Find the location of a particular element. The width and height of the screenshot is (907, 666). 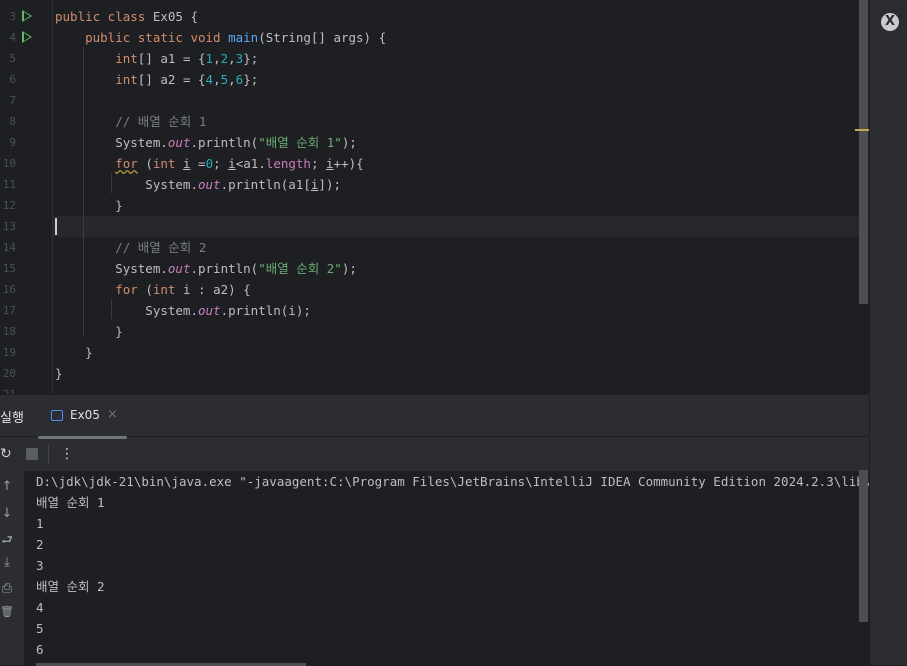

gutter-line: 11 is located at coordinates (26, 184).